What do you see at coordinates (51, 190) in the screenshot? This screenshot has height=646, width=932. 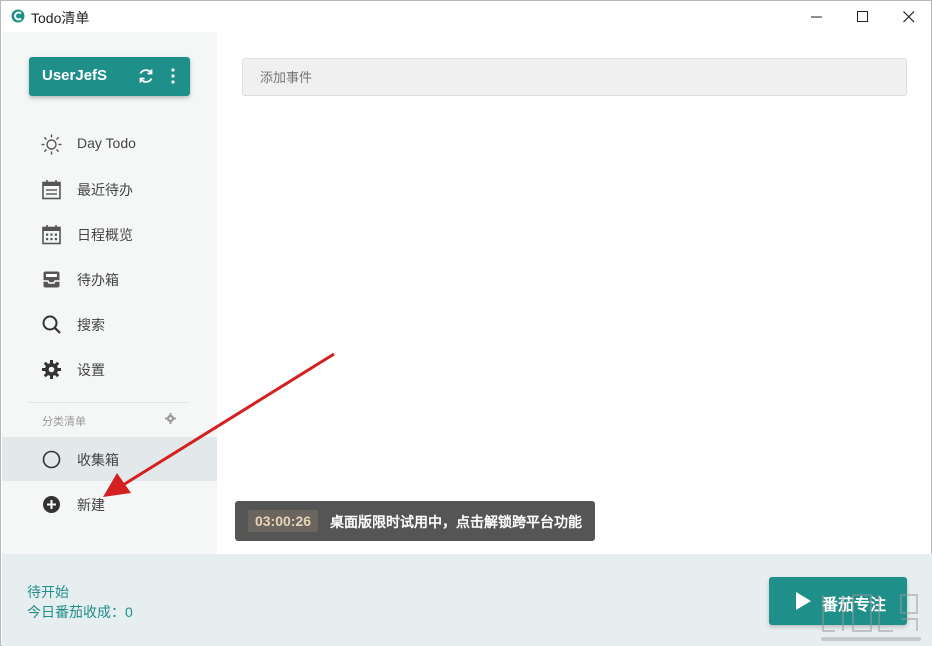 I see `calendar-list-icon` at bounding box center [51, 190].